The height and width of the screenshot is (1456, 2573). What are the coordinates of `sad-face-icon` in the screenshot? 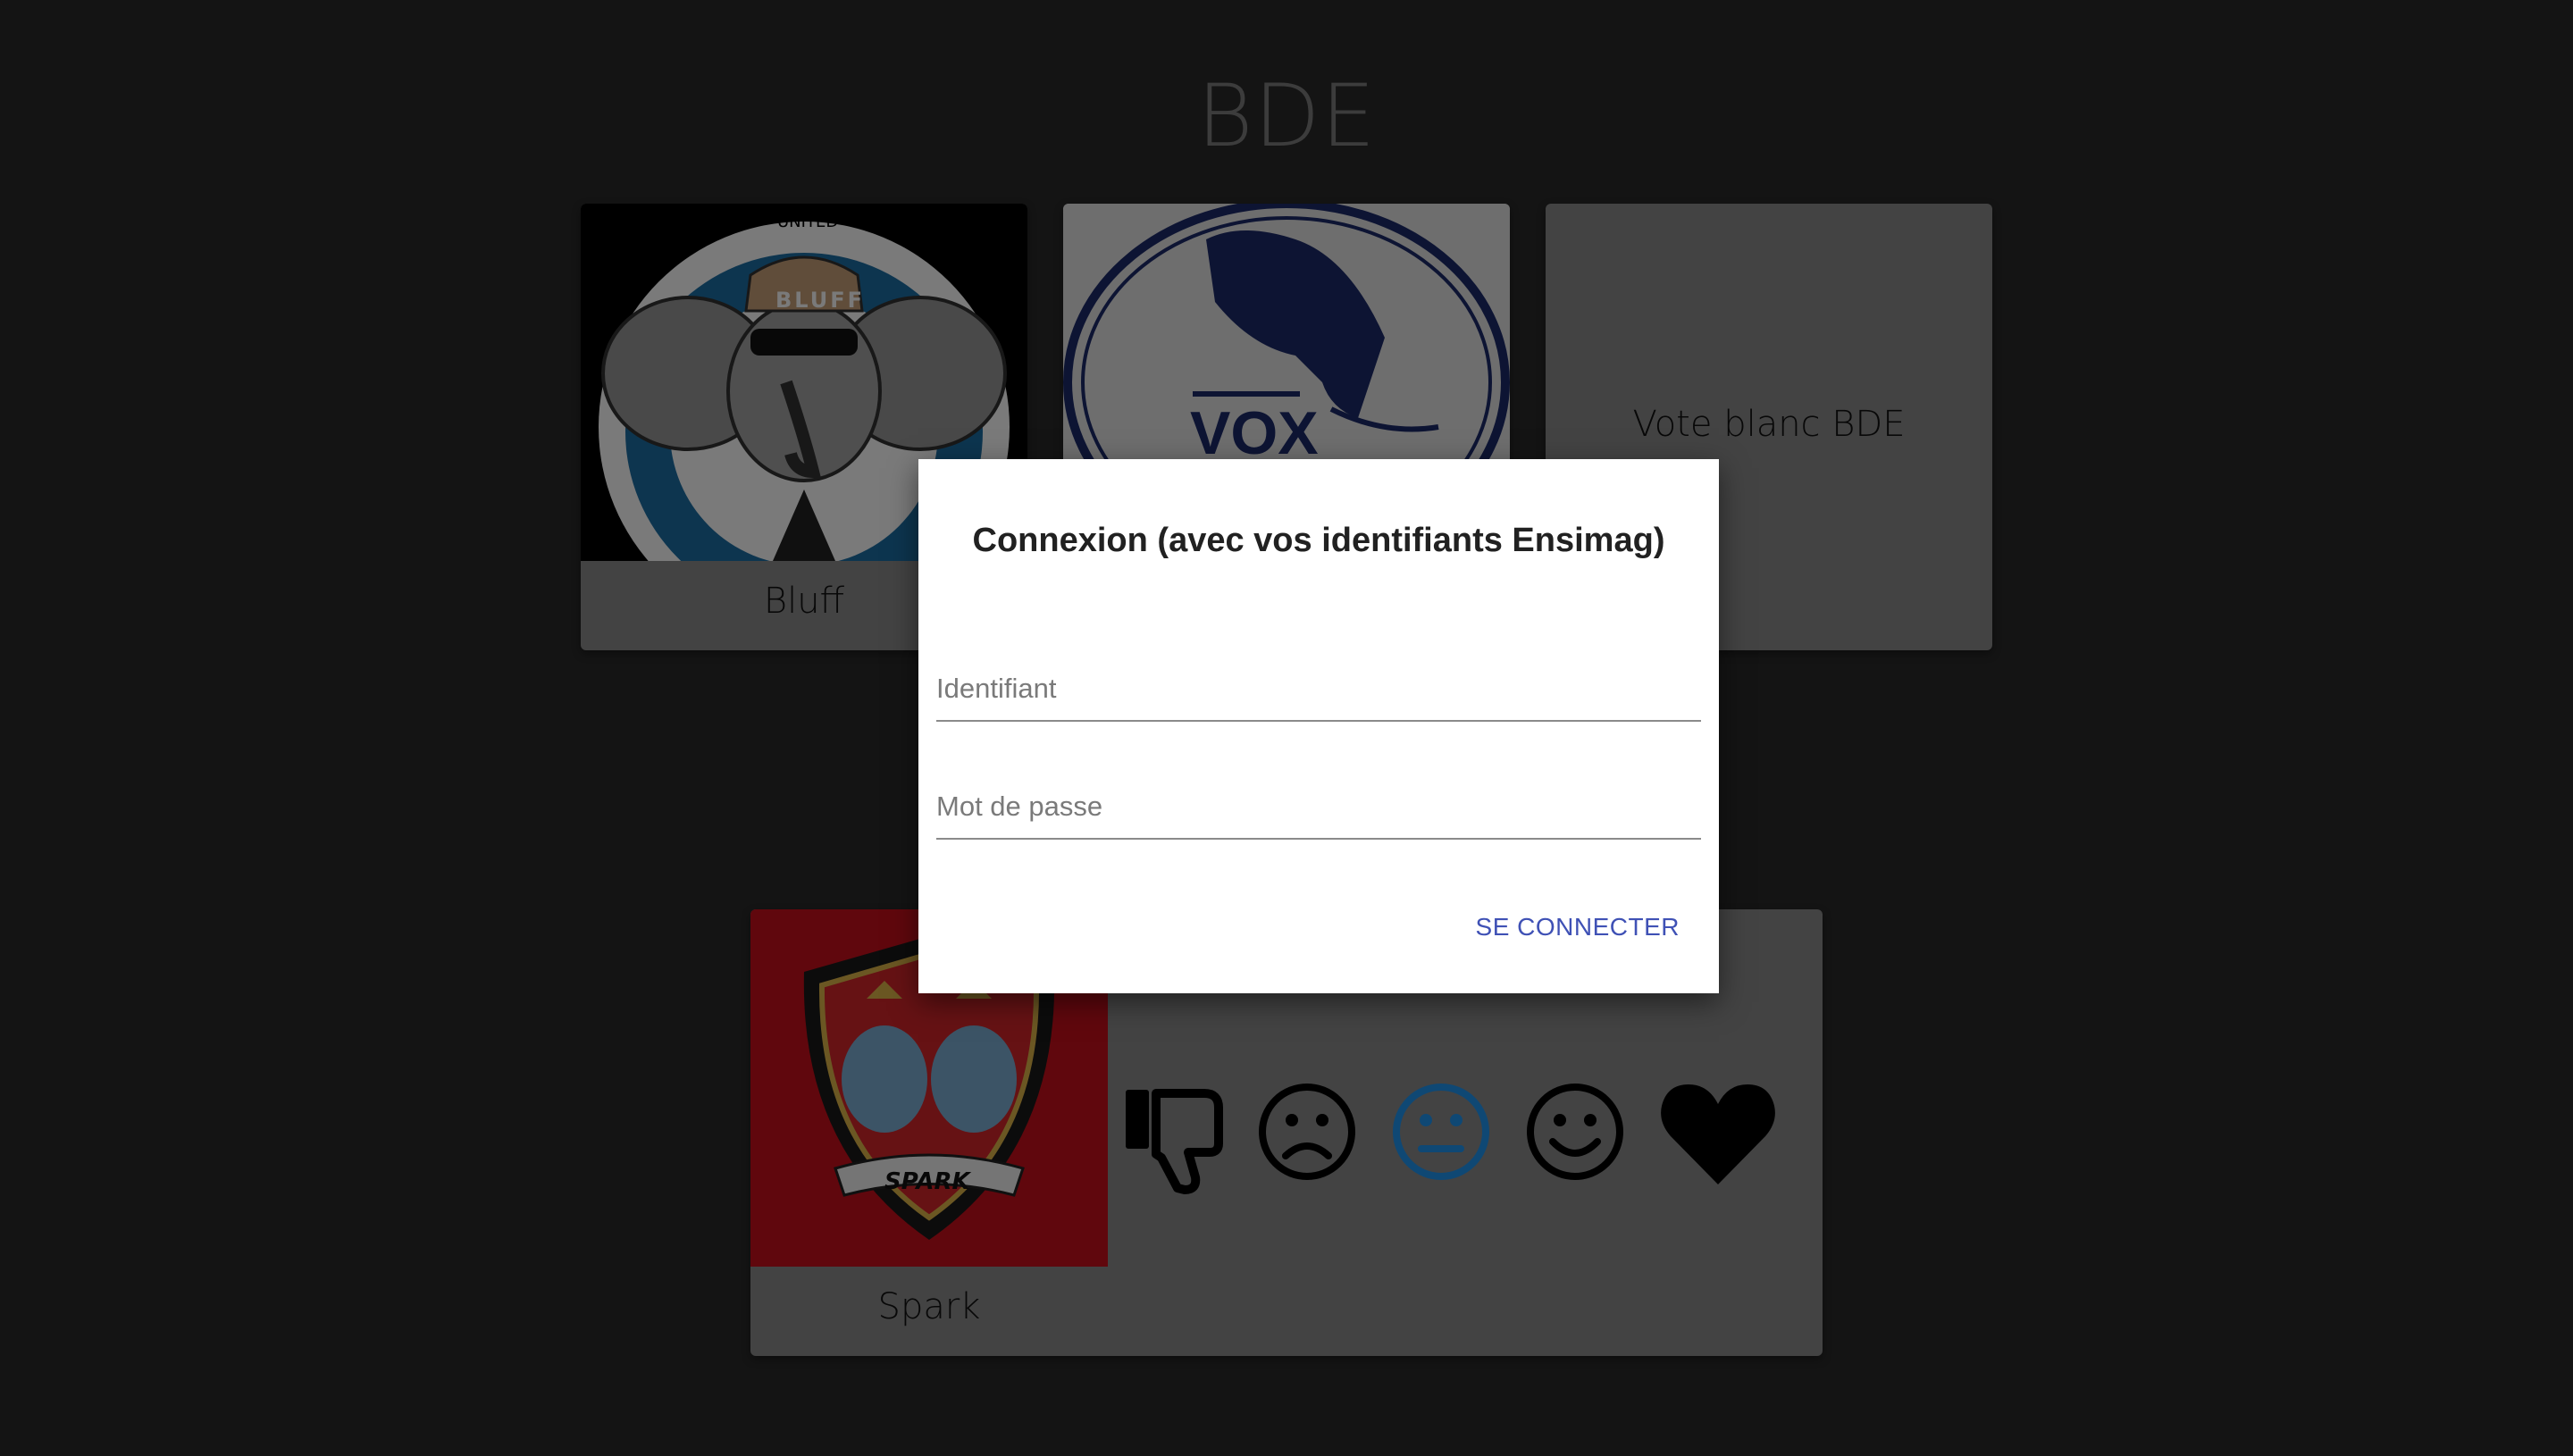 It's located at (1307, 1132).